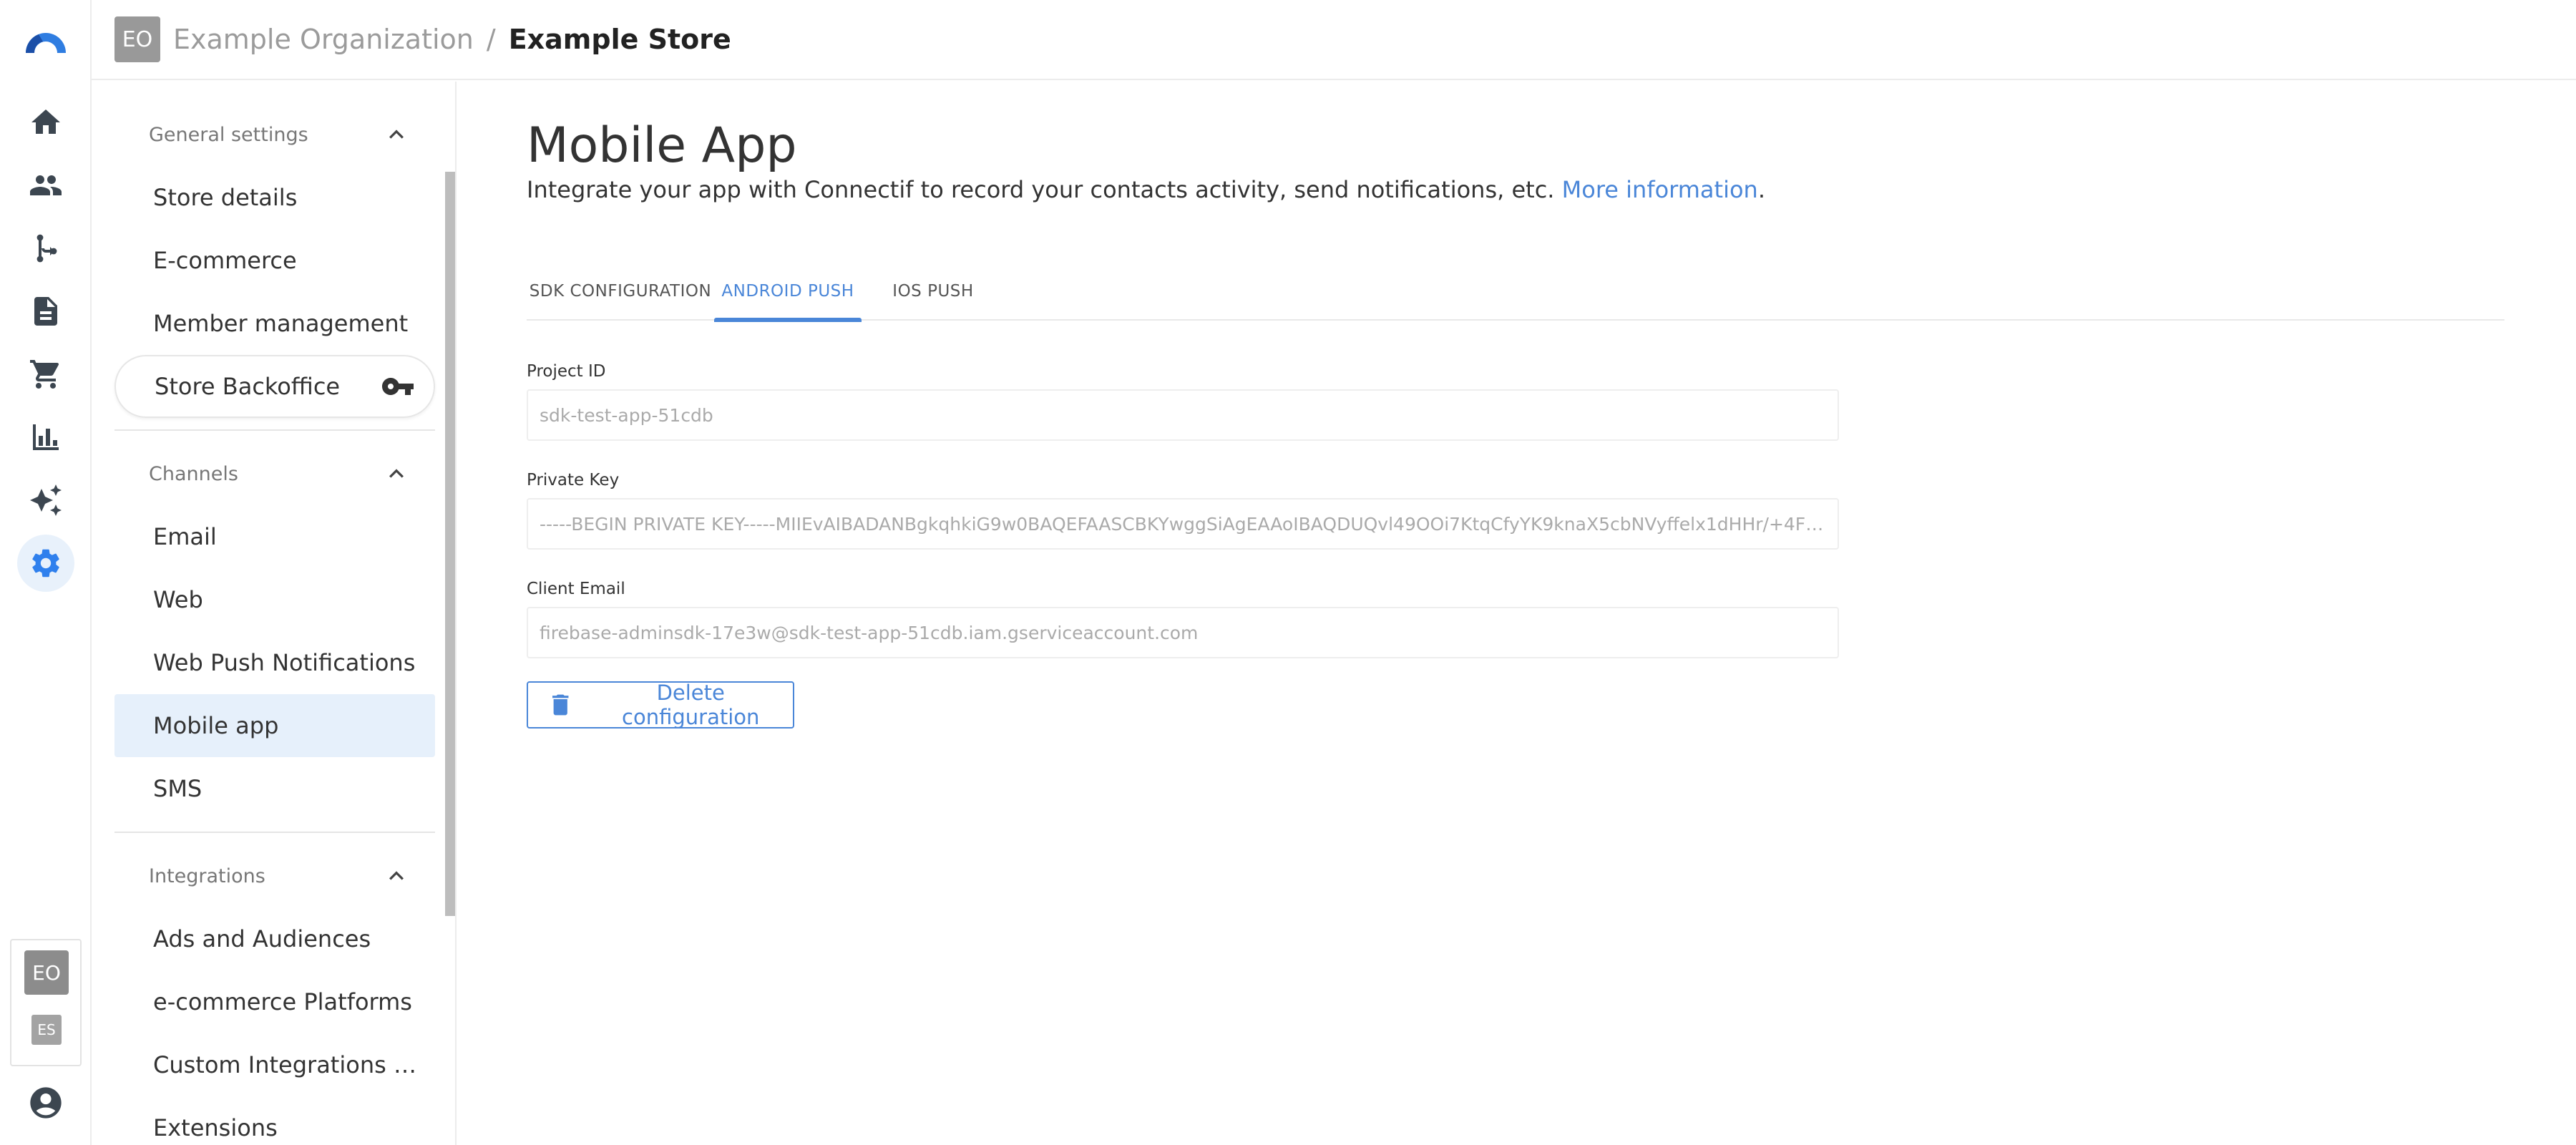  I want to click on trash-icon, so click(560, 705).